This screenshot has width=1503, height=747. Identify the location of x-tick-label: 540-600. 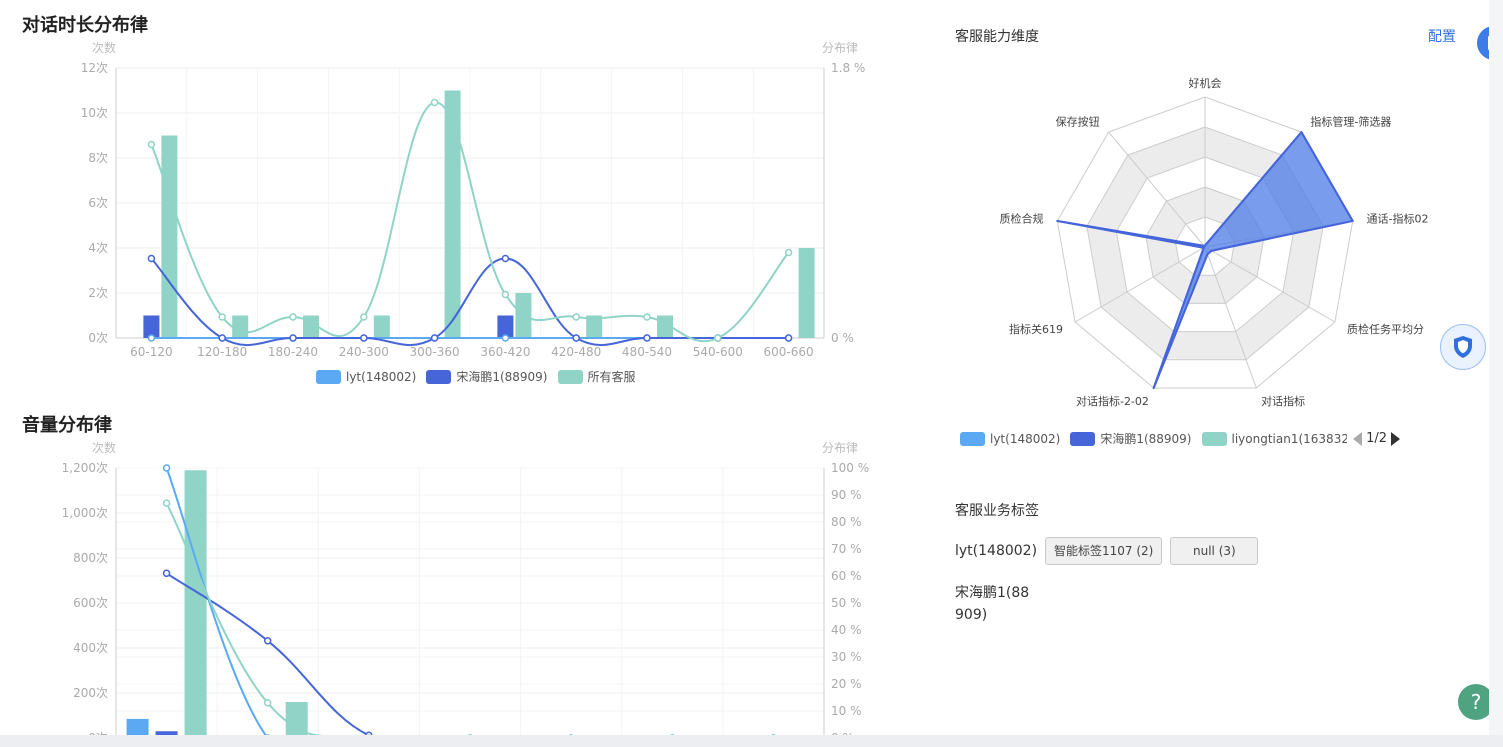
(718, 352).